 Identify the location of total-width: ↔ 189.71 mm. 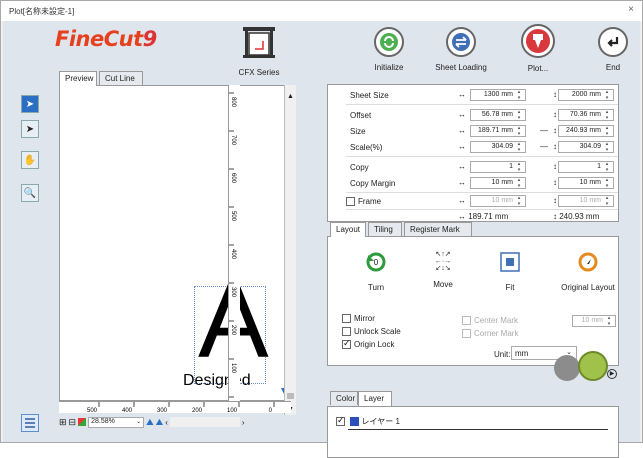
(483, 216).